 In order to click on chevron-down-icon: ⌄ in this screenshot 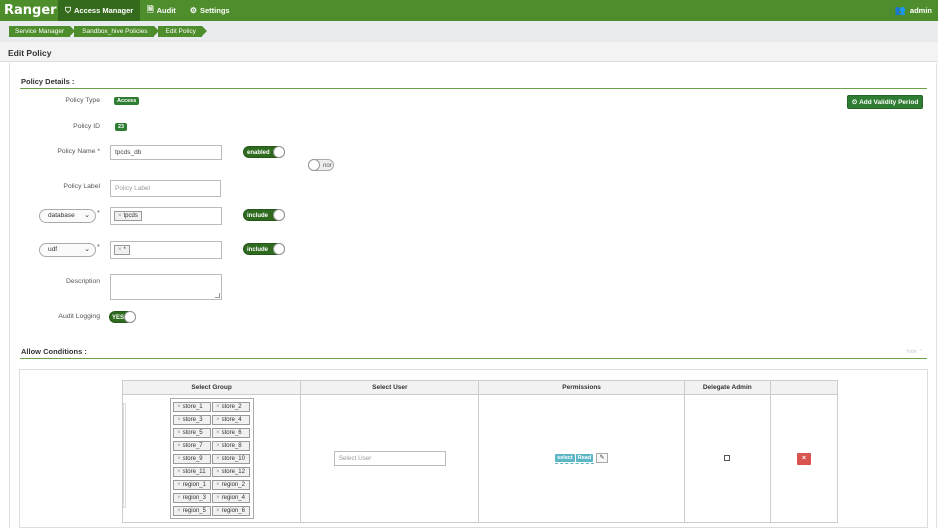, I will do `click(87, 249)`.